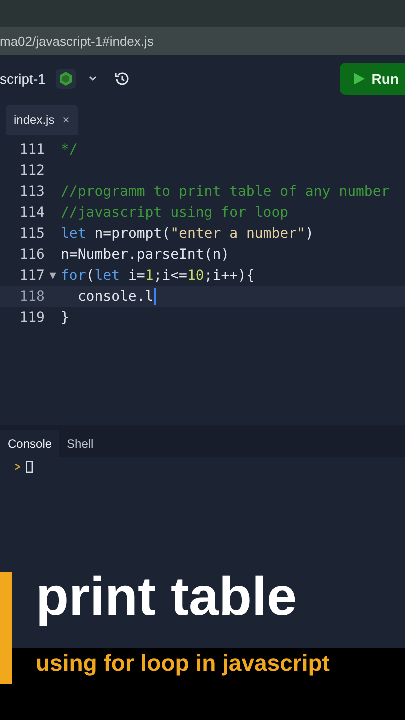  I want to click on code-line: n=Number.parseInt(n), so click(145, 254).